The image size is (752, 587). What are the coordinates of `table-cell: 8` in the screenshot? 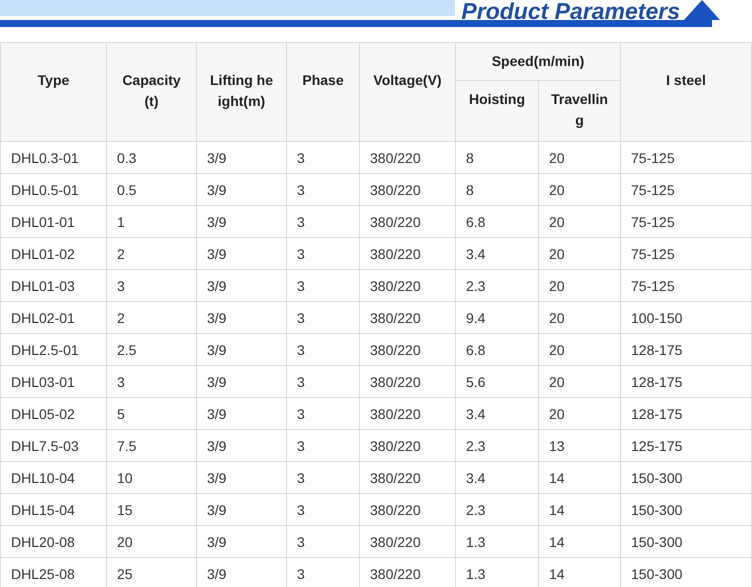 It's located at (497, 158).